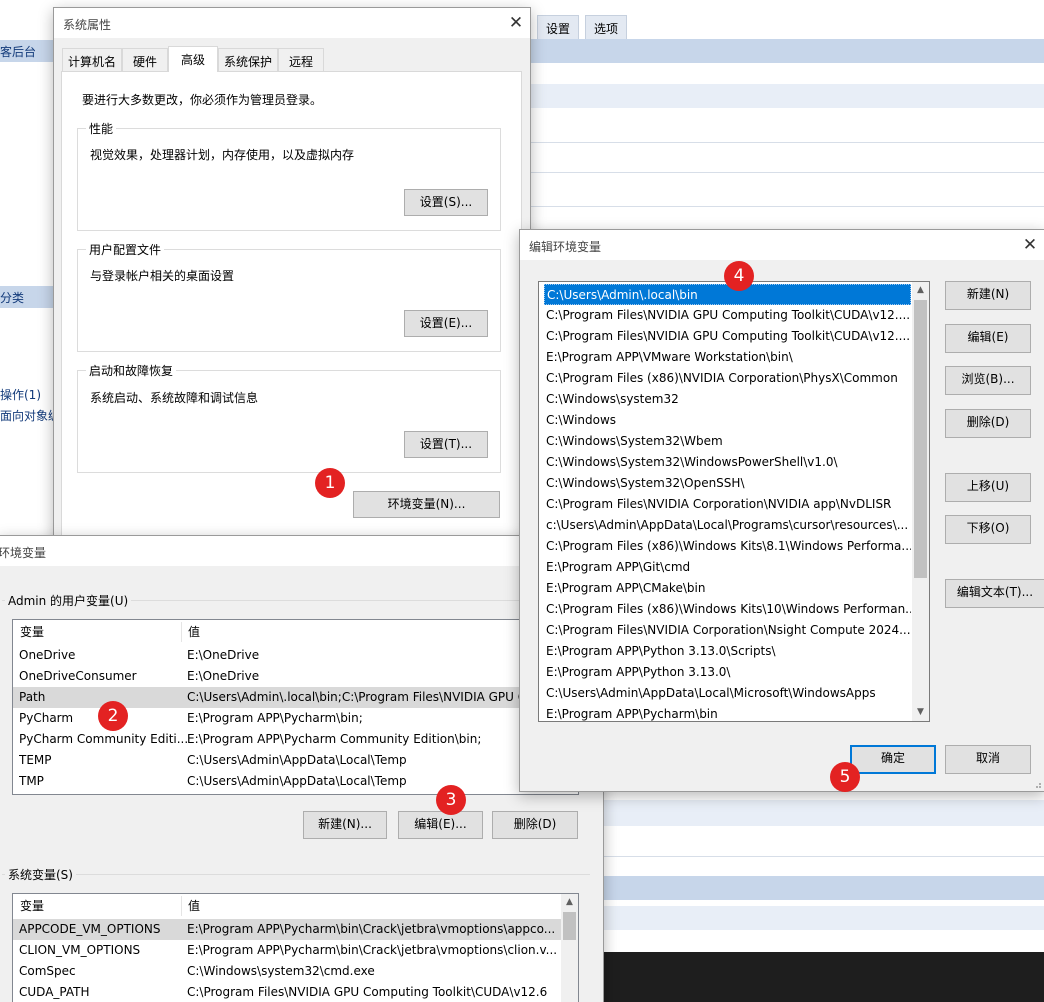 The width and height of the screenshot is (1044, 1002). Describe the element at coordinates (1037, 784) in the screenshot. I see `resize-grip-icon` at that location.